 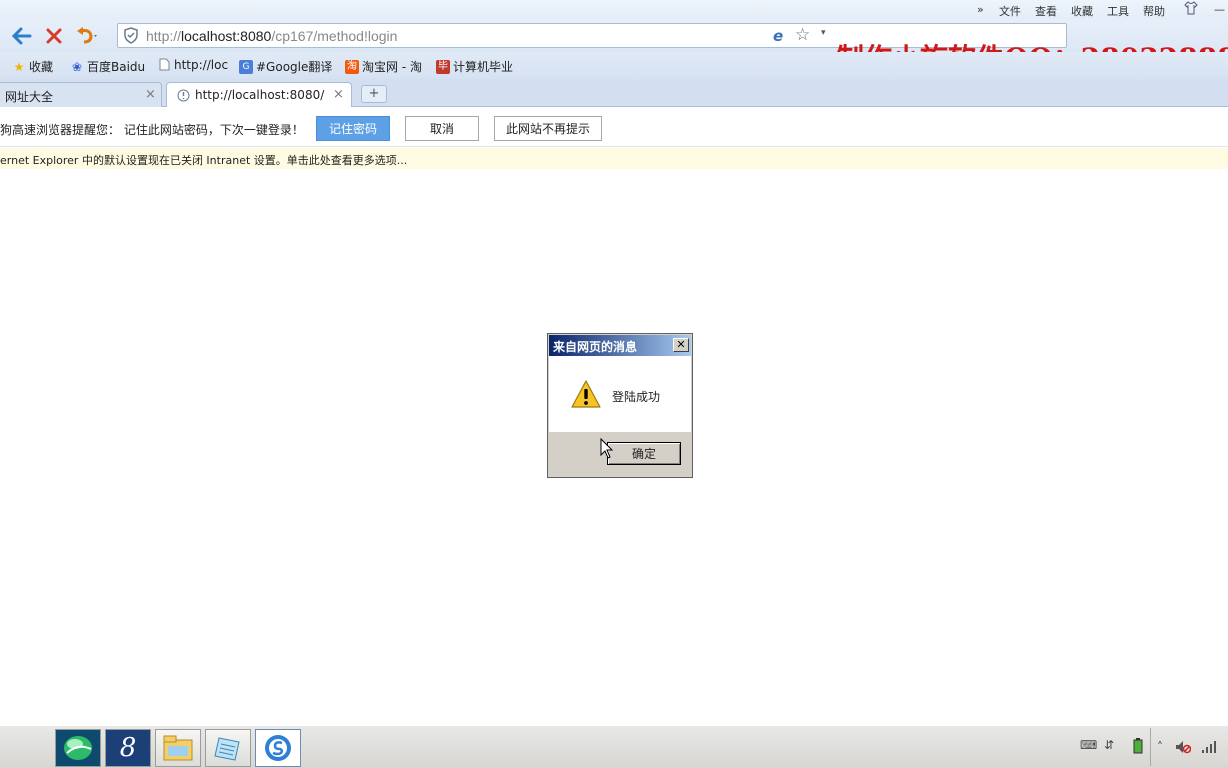 I want to click on shirt-icon, so click(x=1191, y=9).